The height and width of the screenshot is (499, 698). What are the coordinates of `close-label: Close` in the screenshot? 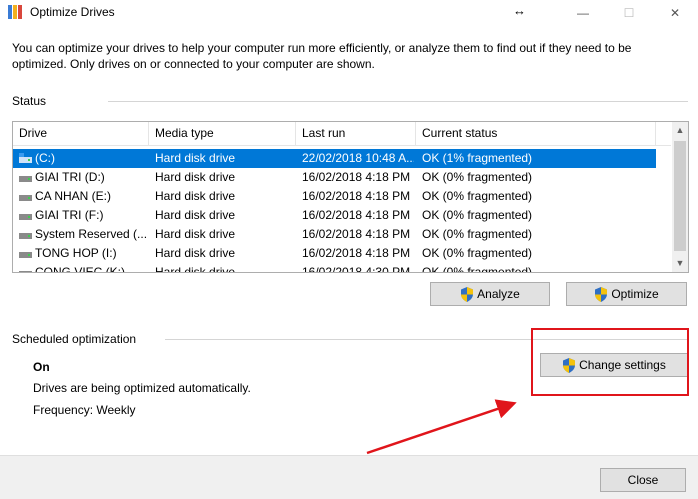 It's located at (643, 480).